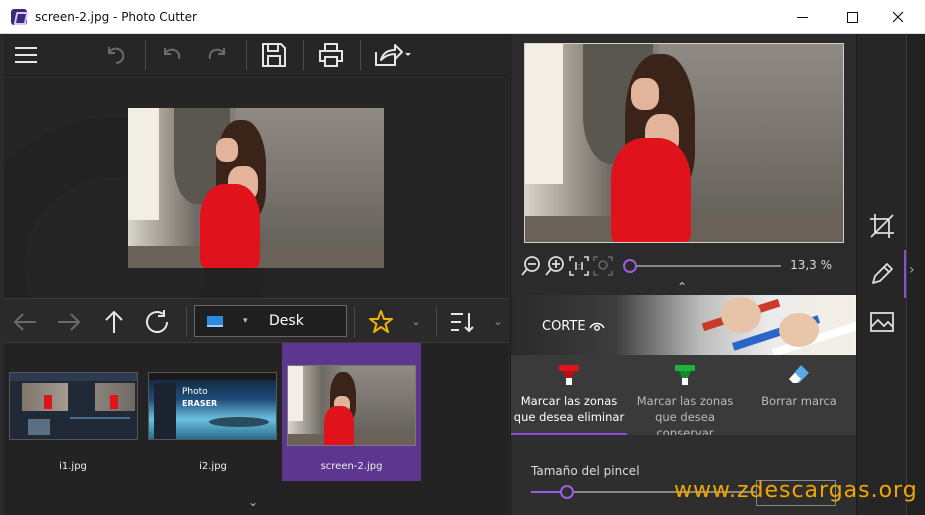 The image size is (925, 515). Describe the element at coordinates (381, 321) in the screenshot. I see `favorites-button` at that location.